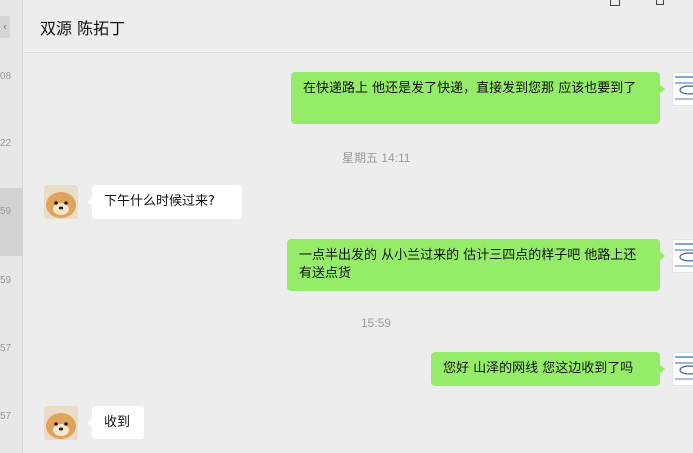  Describe the element at coordinates (6, 143) in the screenshot. I see `chat-list-time: 22` at that location.